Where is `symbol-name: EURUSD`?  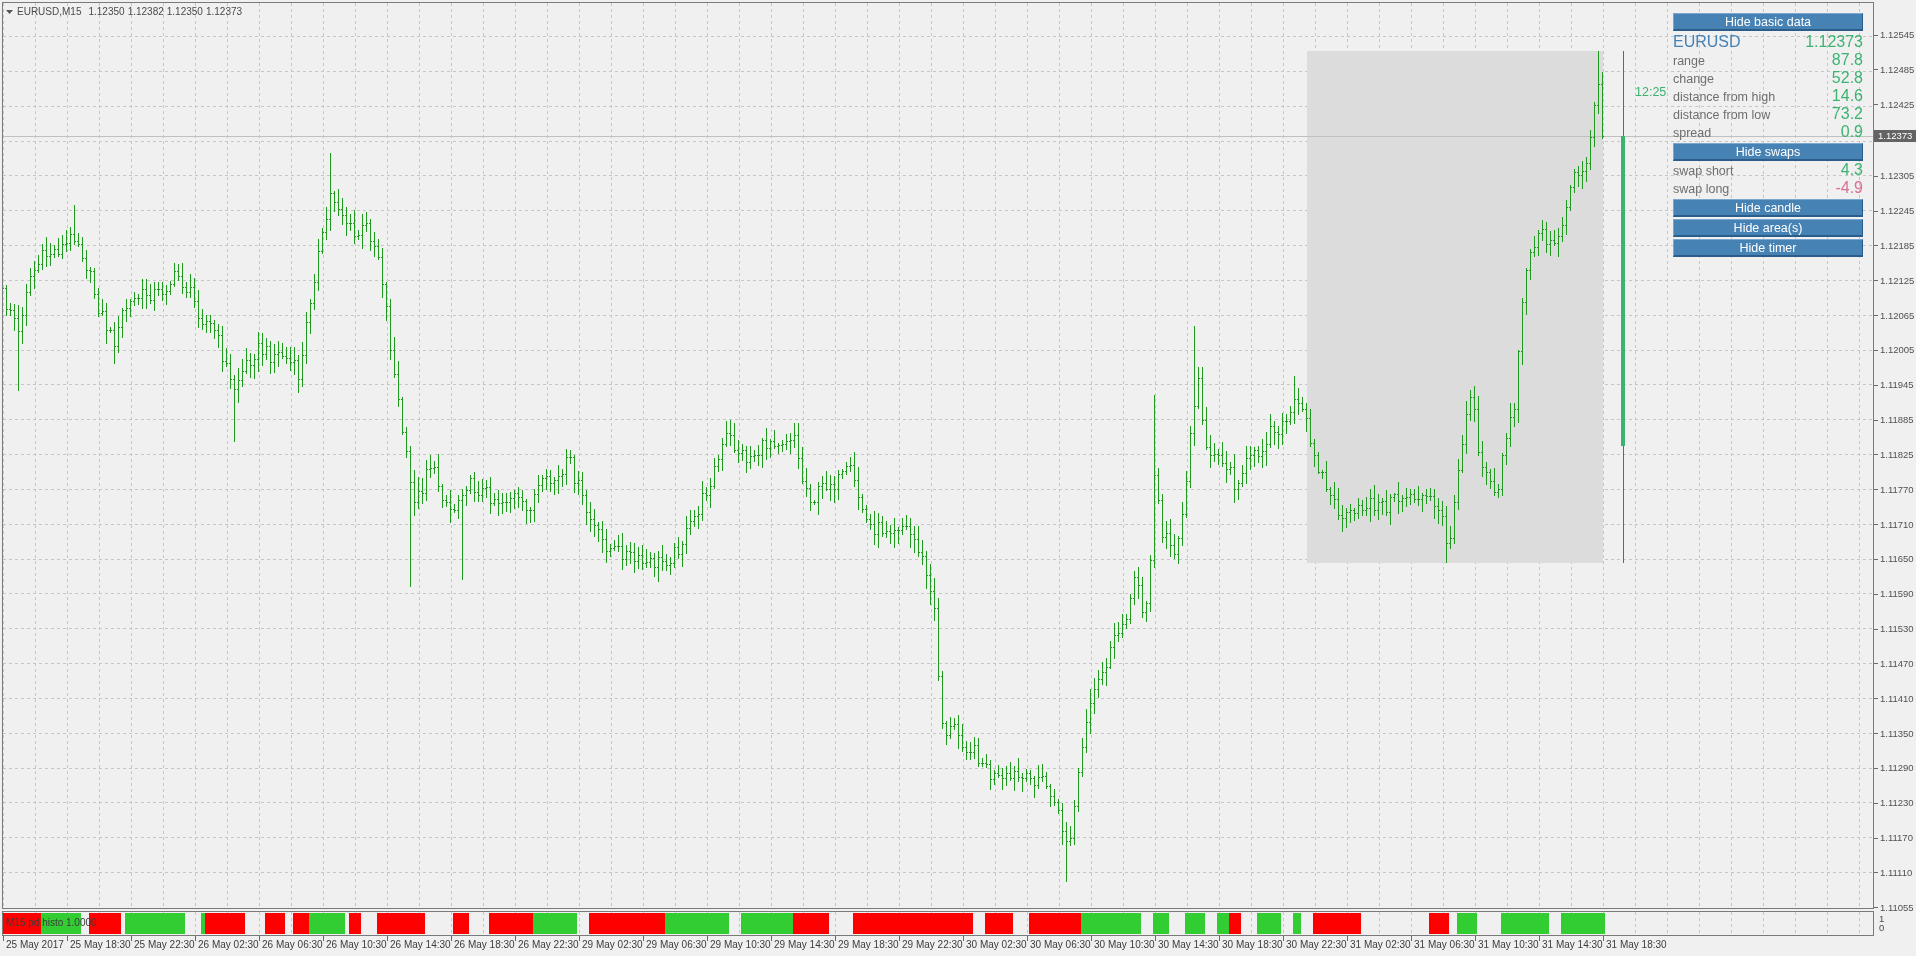
symbol-name: EURUSD is located at coordinates (1707, 42).